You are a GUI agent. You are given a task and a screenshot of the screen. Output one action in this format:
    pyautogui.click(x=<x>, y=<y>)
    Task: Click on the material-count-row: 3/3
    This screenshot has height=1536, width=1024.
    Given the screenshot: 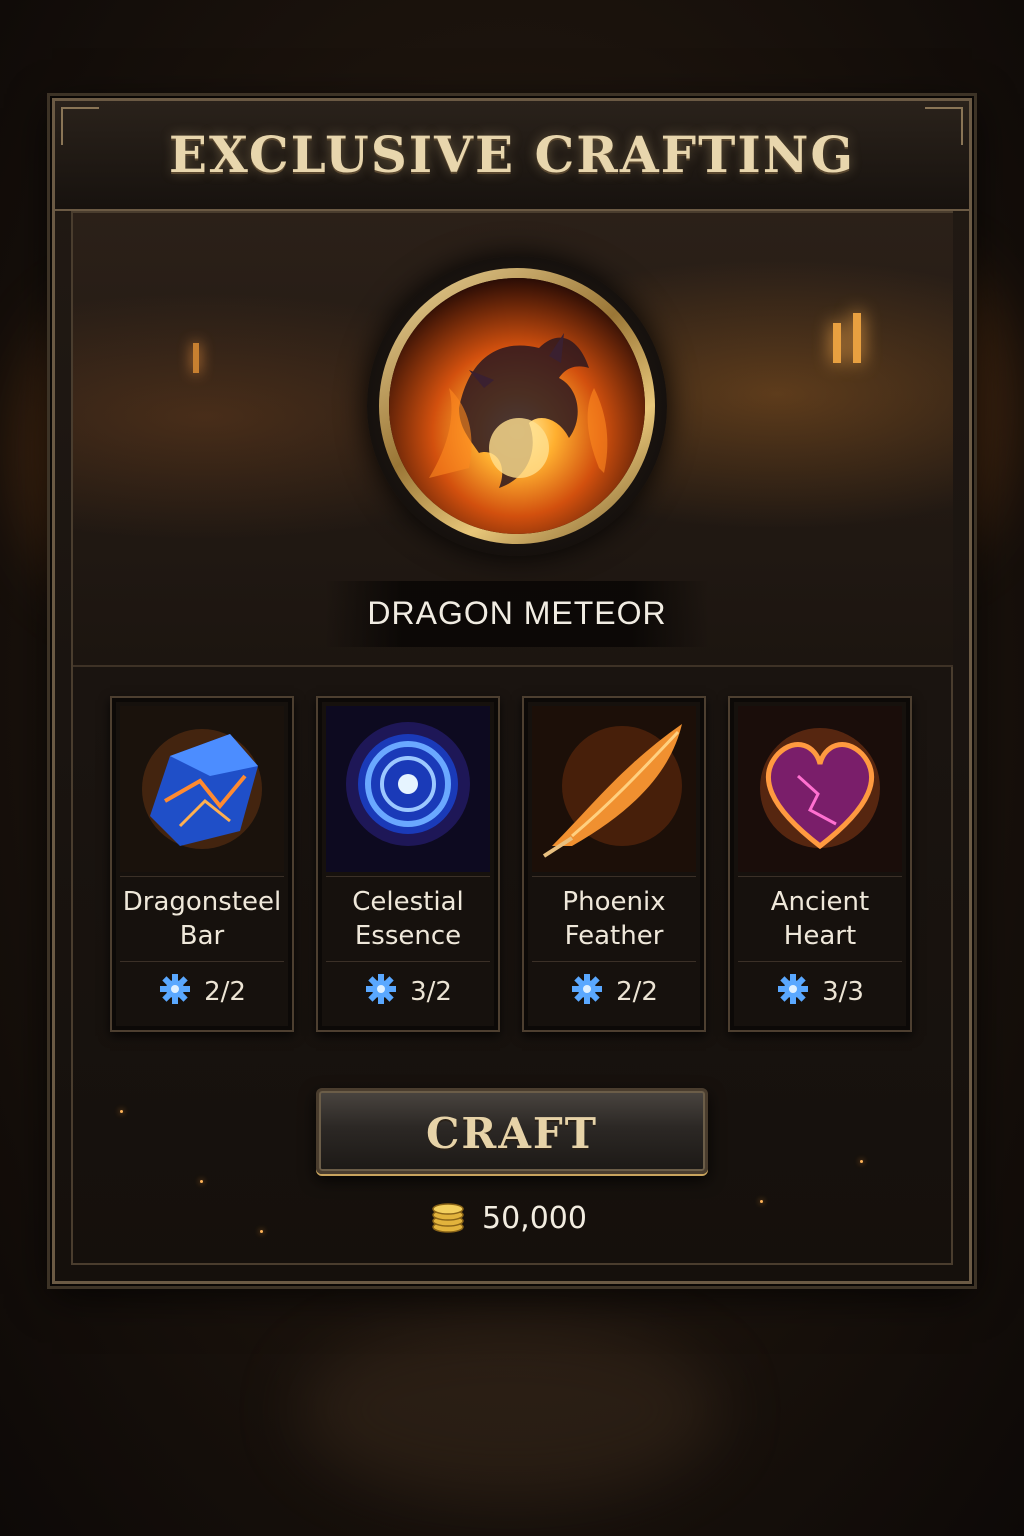 What is the action you would take?
    pyautogui.click(x=820, y=992)
    